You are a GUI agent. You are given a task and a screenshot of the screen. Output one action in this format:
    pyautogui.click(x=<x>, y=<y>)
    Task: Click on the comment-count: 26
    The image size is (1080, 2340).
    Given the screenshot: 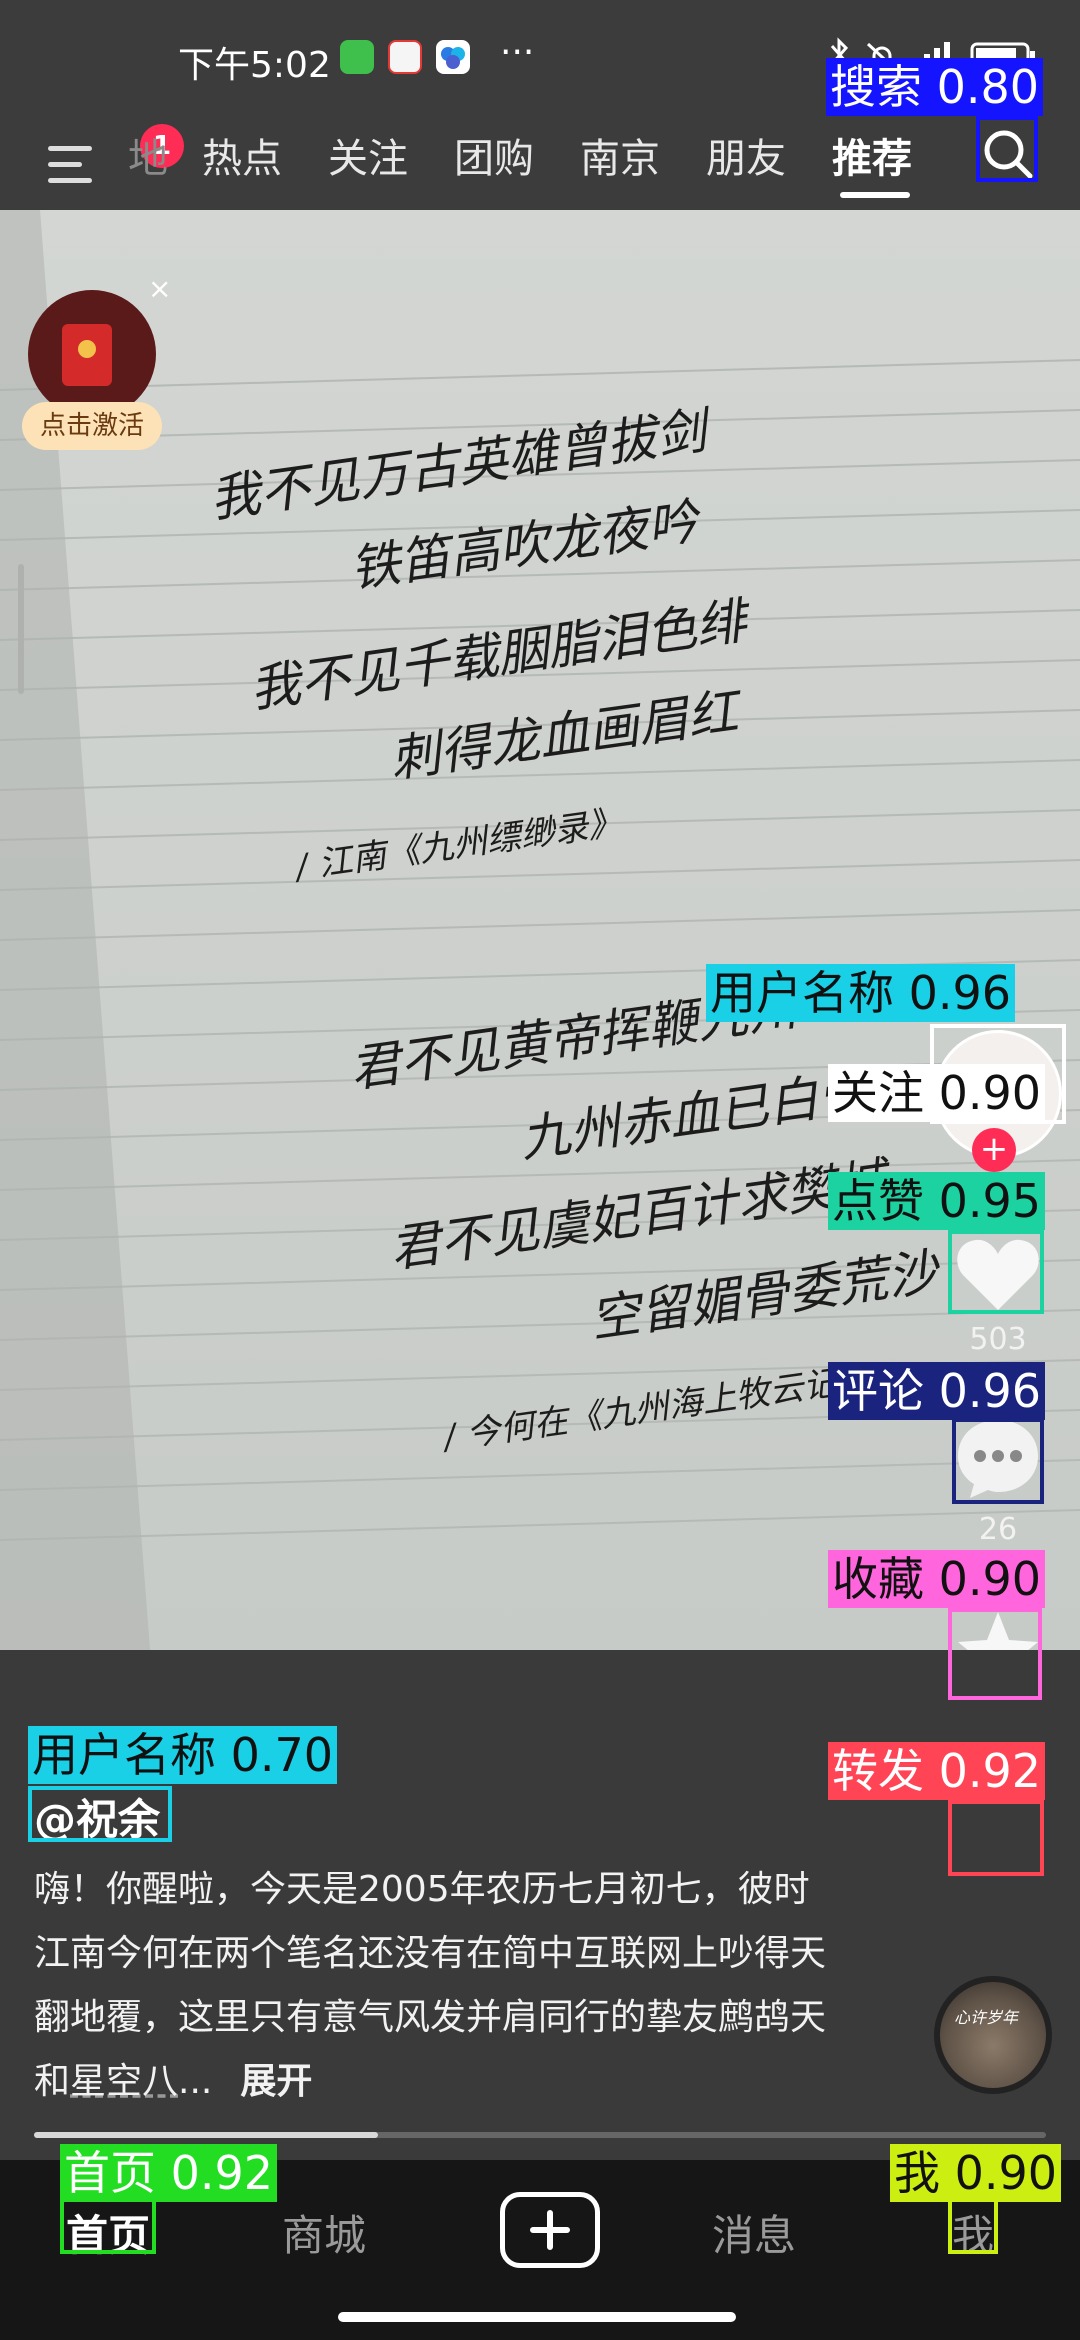 What is the action you would take?
    pyautogui.click(x=998, y=1529)
    